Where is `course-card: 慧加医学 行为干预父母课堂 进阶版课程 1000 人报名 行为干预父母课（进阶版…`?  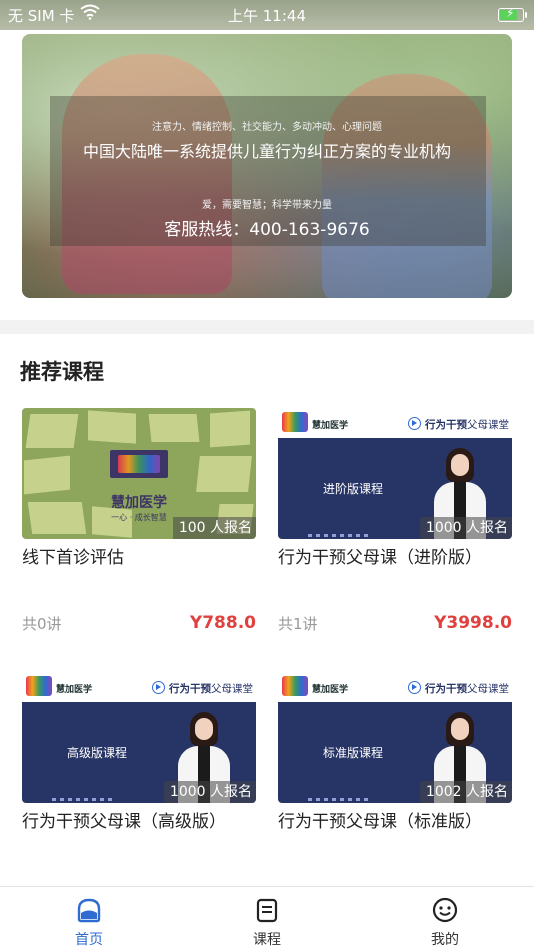 course-card: 慧加医学 行为干预父母课堂 进阶版课程 1000 人报名 行为干预父母课（进阶版… is located at coordinates (395, 522).